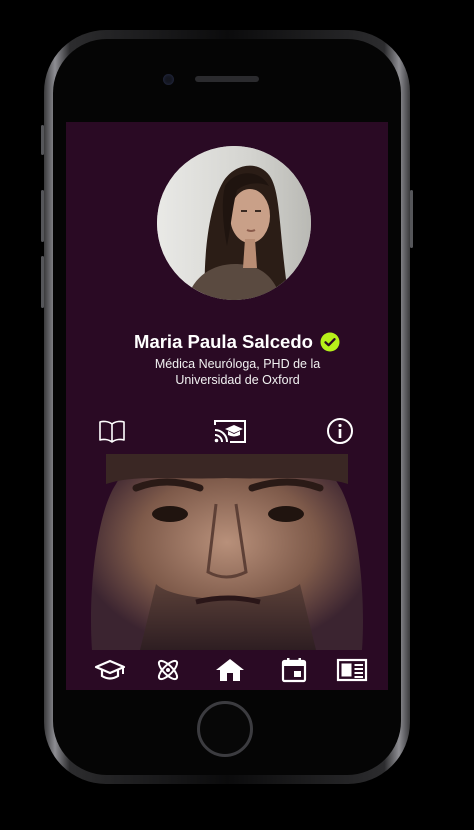 The width and height of the screenshot is (474, 830). I want to click on profile-avatar, so click(234, 223).